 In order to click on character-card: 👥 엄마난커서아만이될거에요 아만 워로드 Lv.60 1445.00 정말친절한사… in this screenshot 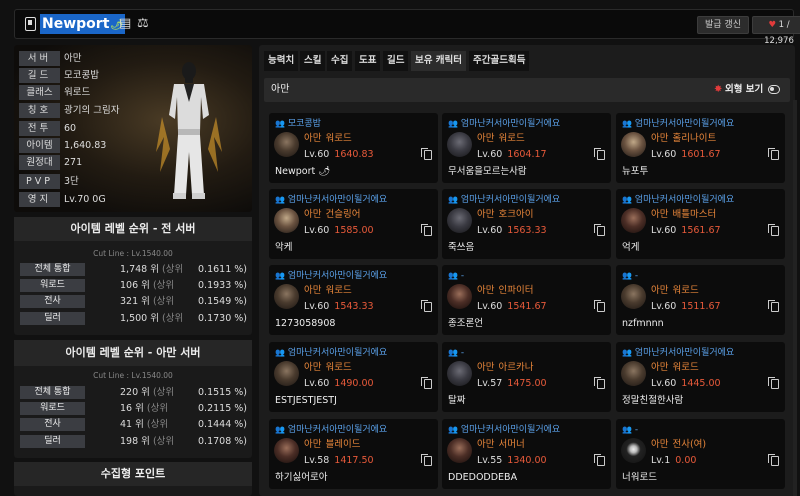, I will do `click(700, 377)`.